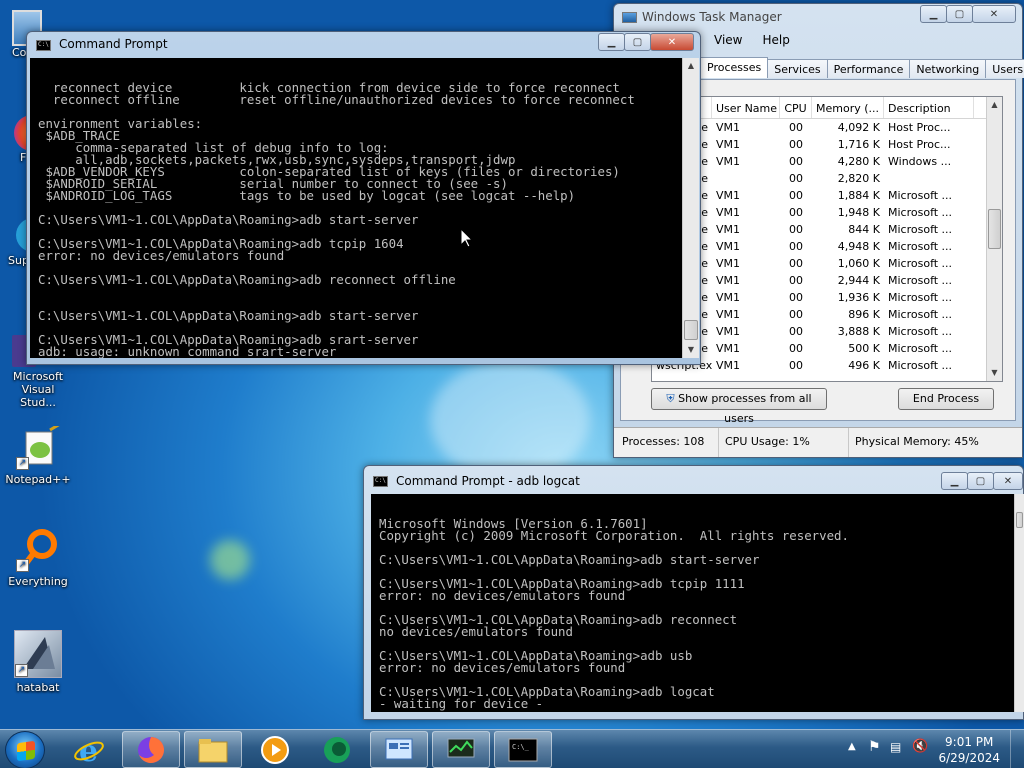 The width and height of the screenshot is (1024, 768). Describe the element at coordinates (337, 749) in the screenshot. I see `taskbar-app-green` at that location.